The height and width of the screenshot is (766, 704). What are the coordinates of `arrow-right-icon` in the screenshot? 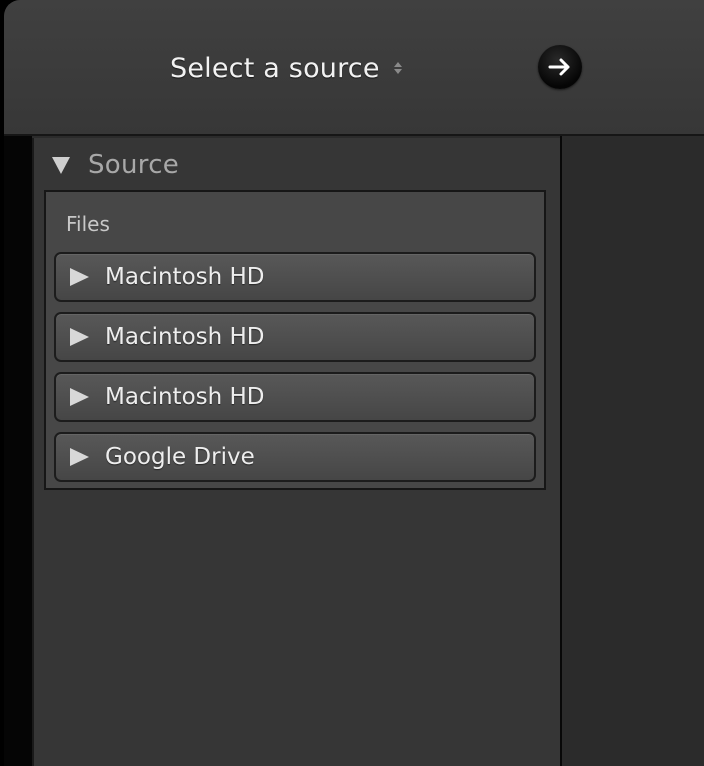 It's located at (559, 67).